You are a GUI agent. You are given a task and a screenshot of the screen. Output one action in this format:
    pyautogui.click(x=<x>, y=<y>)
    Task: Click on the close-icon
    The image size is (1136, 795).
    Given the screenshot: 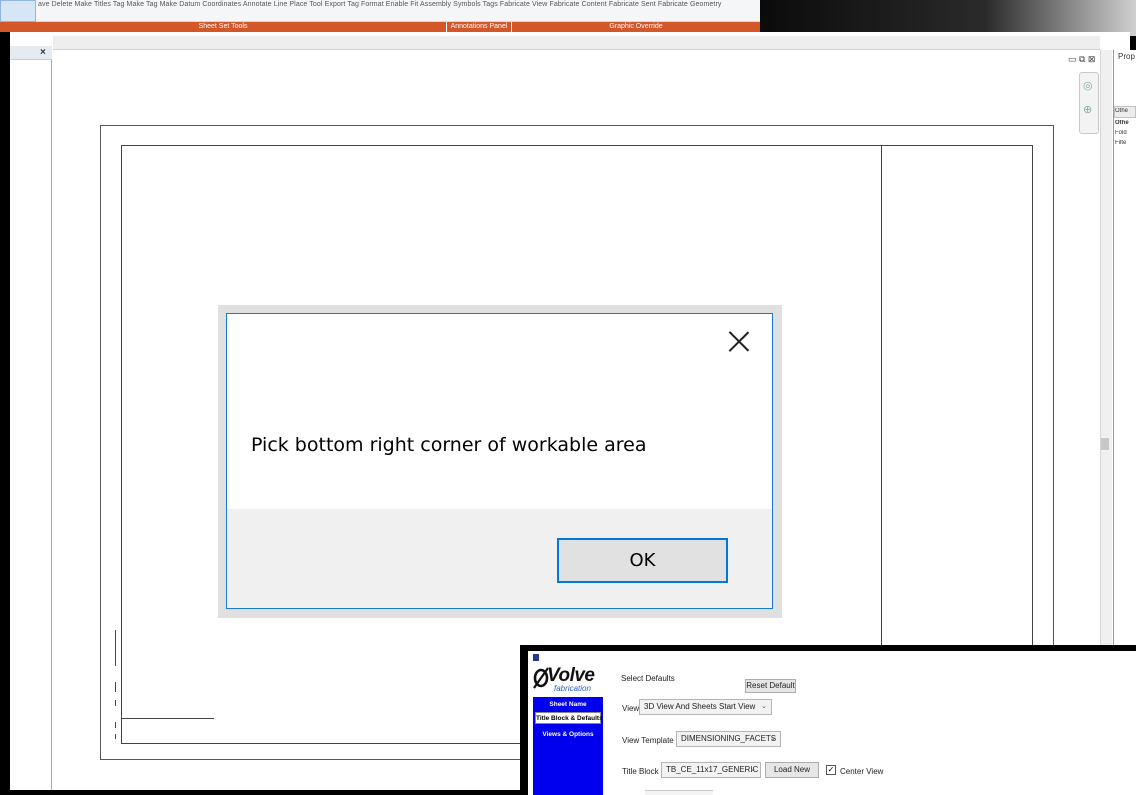 What is the action you would take?
    pyautogui.click(x=739, y=342)
    